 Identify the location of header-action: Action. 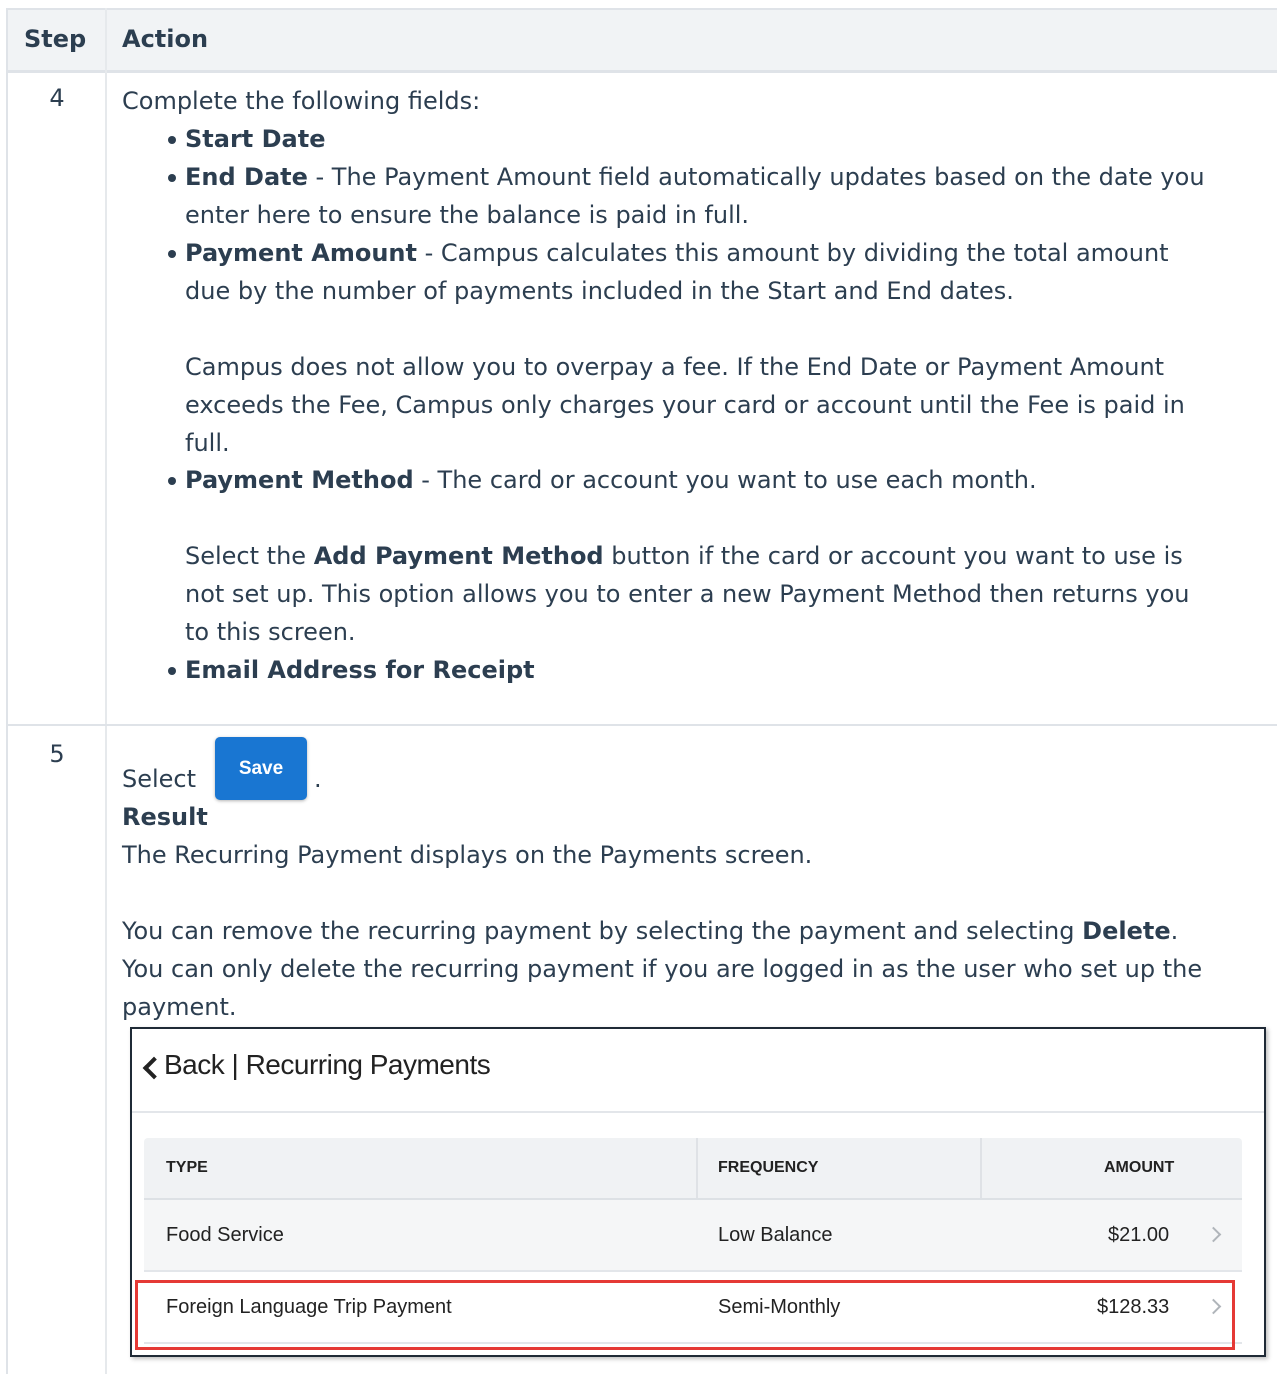
(165, 39).